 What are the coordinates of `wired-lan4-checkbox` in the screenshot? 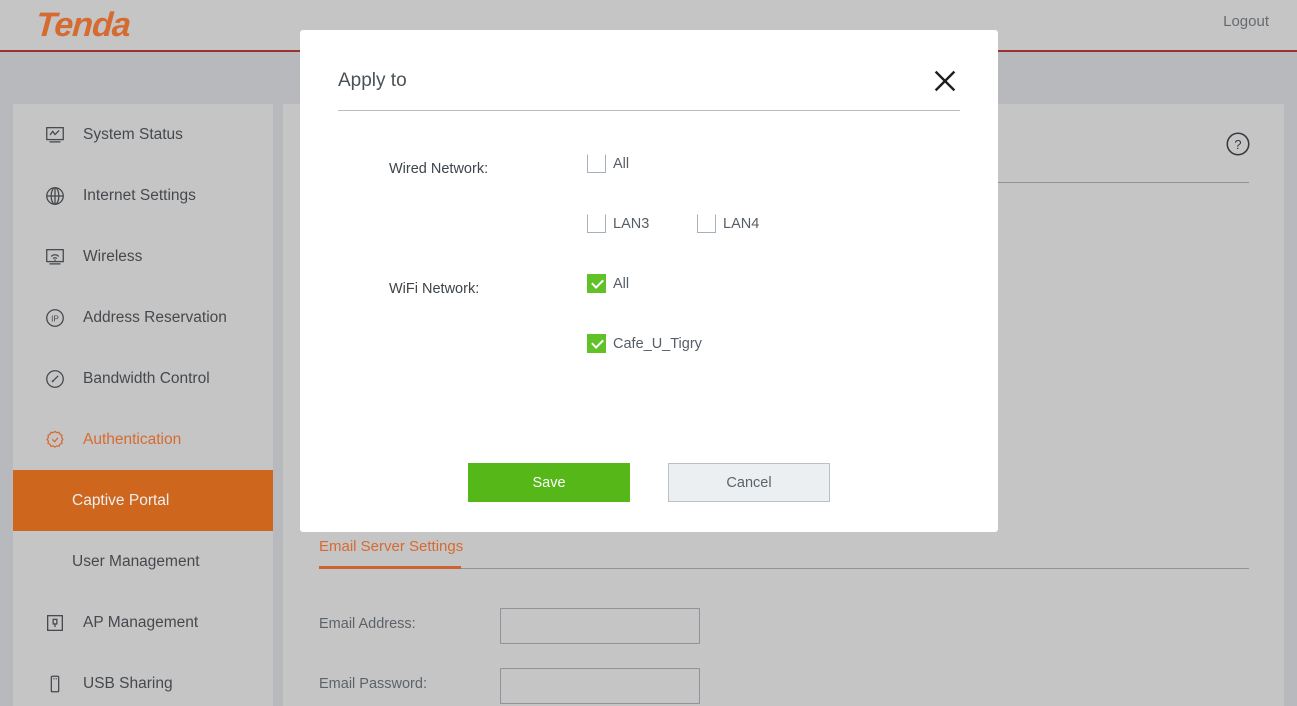 It's located at (706, 223).